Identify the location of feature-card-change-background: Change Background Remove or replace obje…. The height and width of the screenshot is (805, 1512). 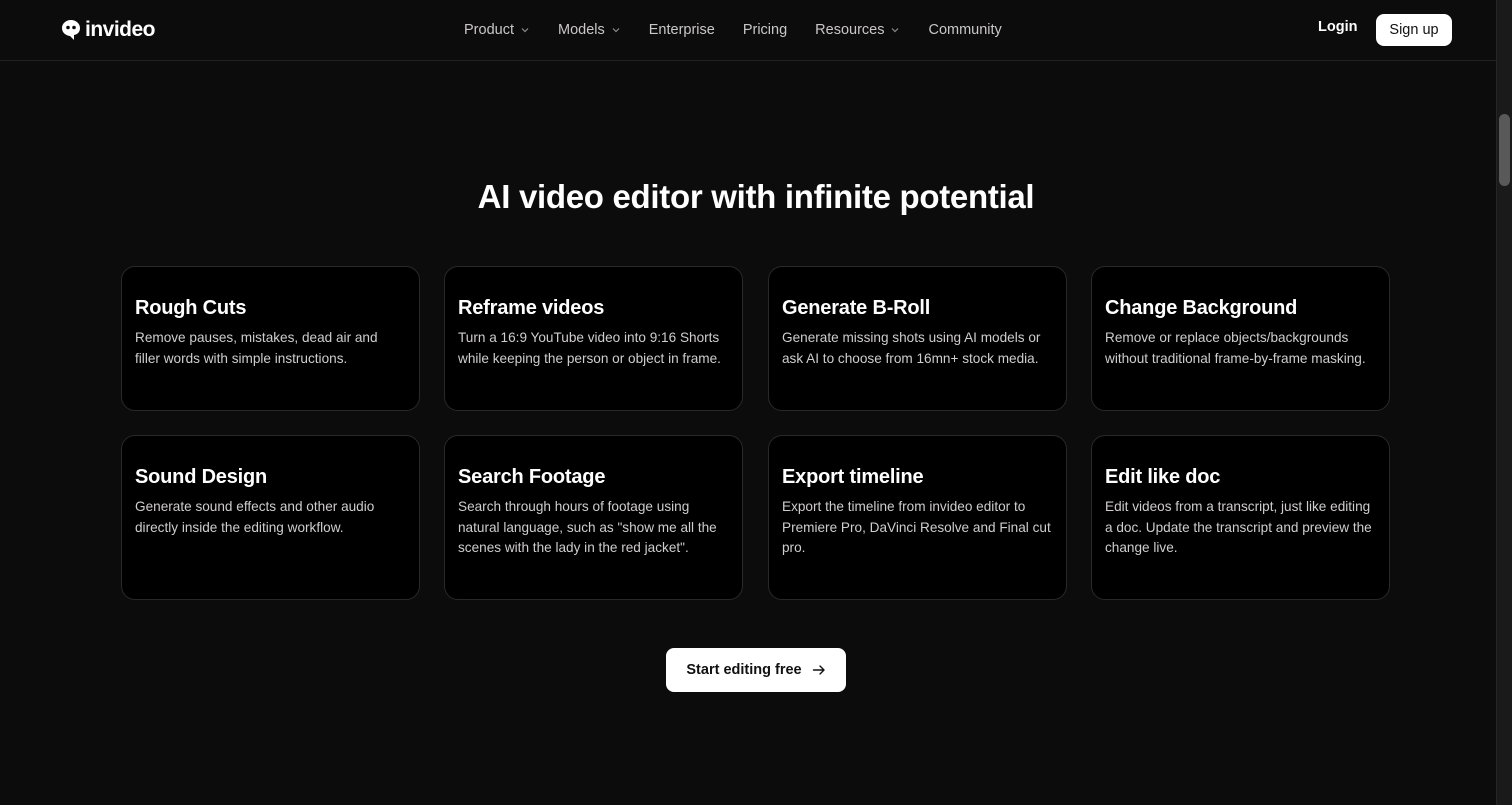
(1240, 338).